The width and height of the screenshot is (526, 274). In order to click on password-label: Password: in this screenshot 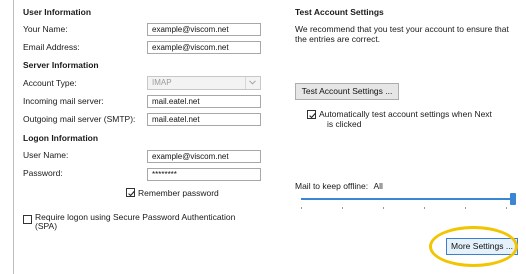, I will do `click(43, 173)`.